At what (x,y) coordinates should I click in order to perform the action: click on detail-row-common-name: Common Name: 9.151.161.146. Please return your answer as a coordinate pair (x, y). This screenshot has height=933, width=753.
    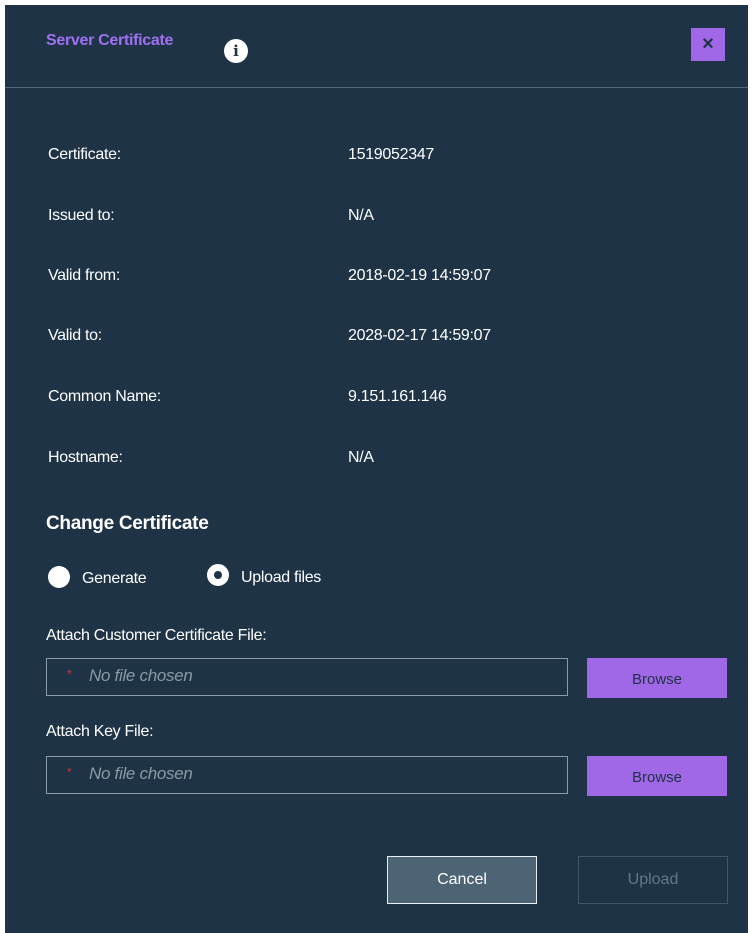
    Looking at the image, I should click on (378, 403).